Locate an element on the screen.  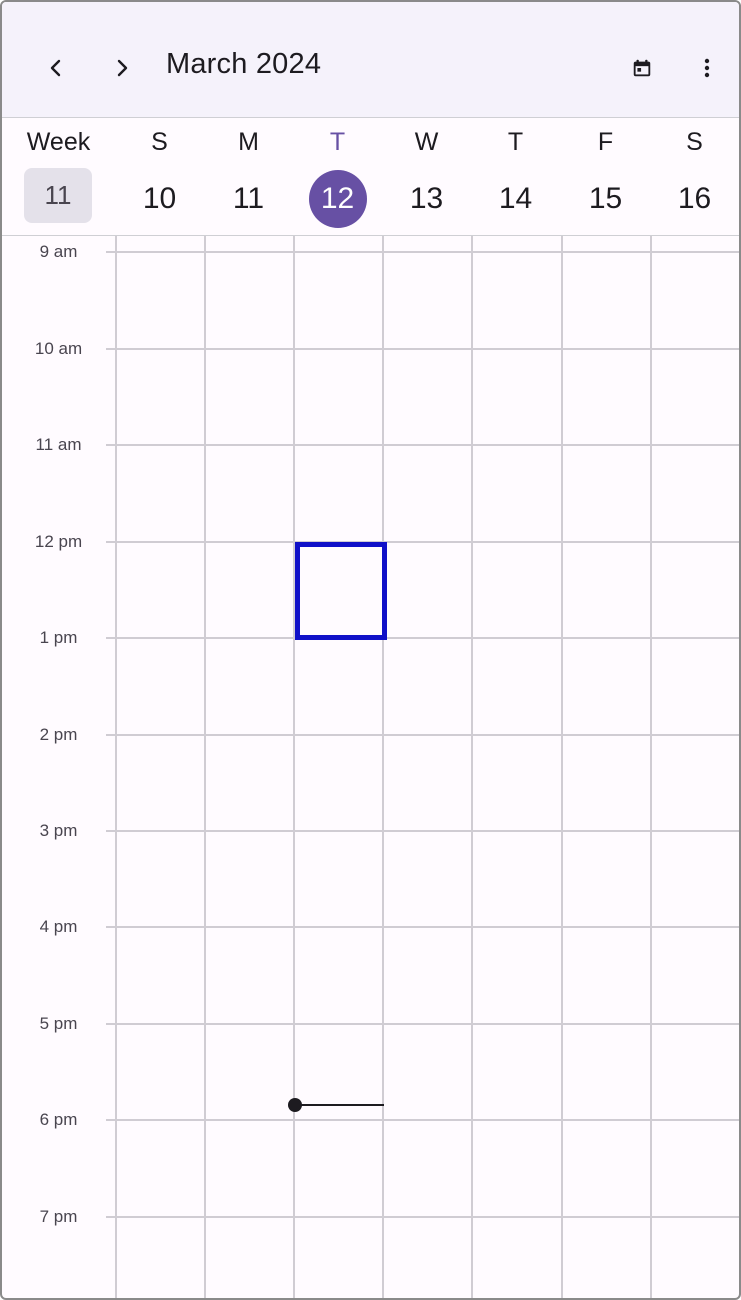
chevron-left-icon is located at coordinates (55, 68).